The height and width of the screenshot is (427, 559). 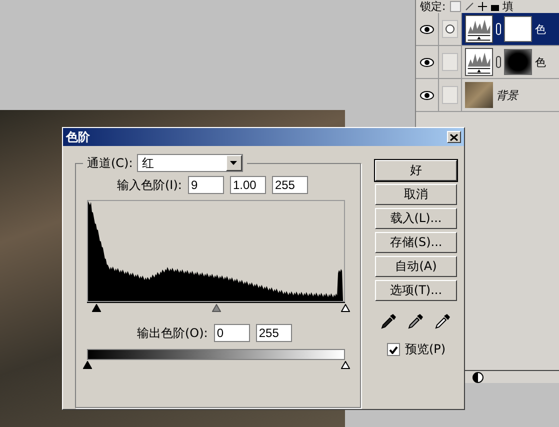 I want to click on dialog-button: 好, so click(x=416, y=170).